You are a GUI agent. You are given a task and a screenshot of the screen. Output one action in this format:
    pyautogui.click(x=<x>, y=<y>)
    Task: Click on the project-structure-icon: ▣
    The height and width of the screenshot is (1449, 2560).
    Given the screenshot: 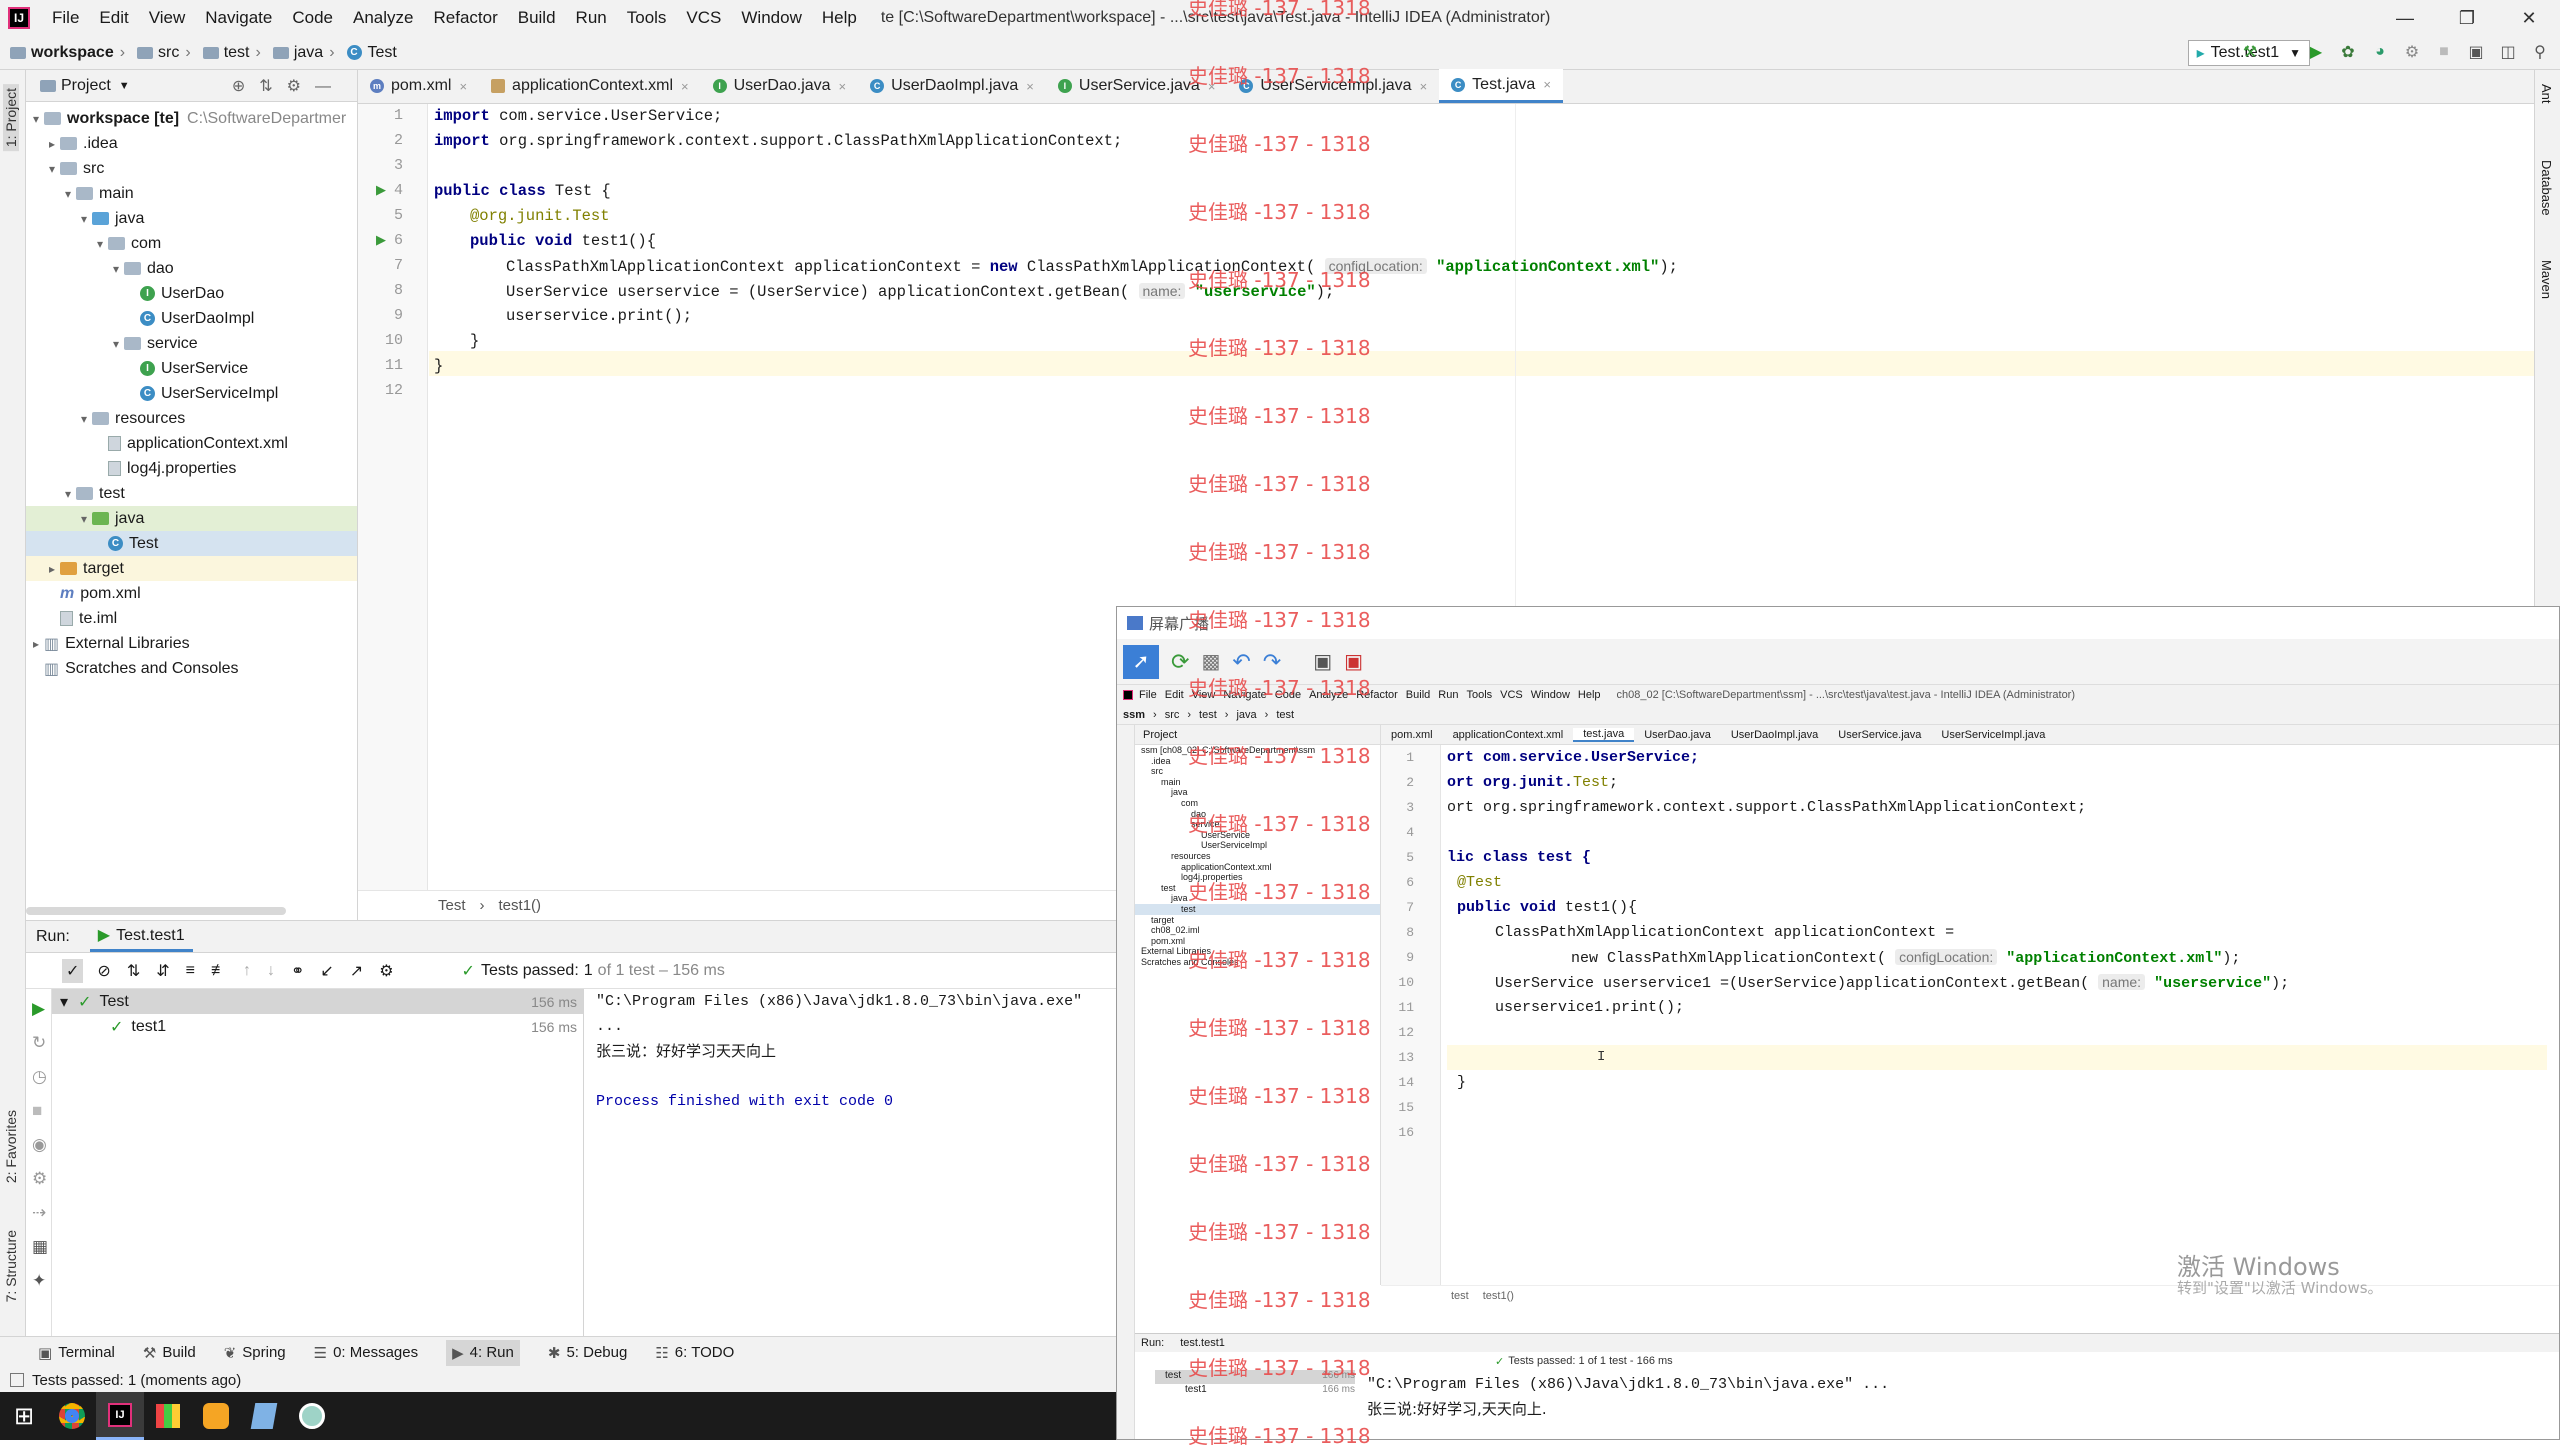 What is the action you would take?
    pyautogui.click(x=2476, y=52)
    